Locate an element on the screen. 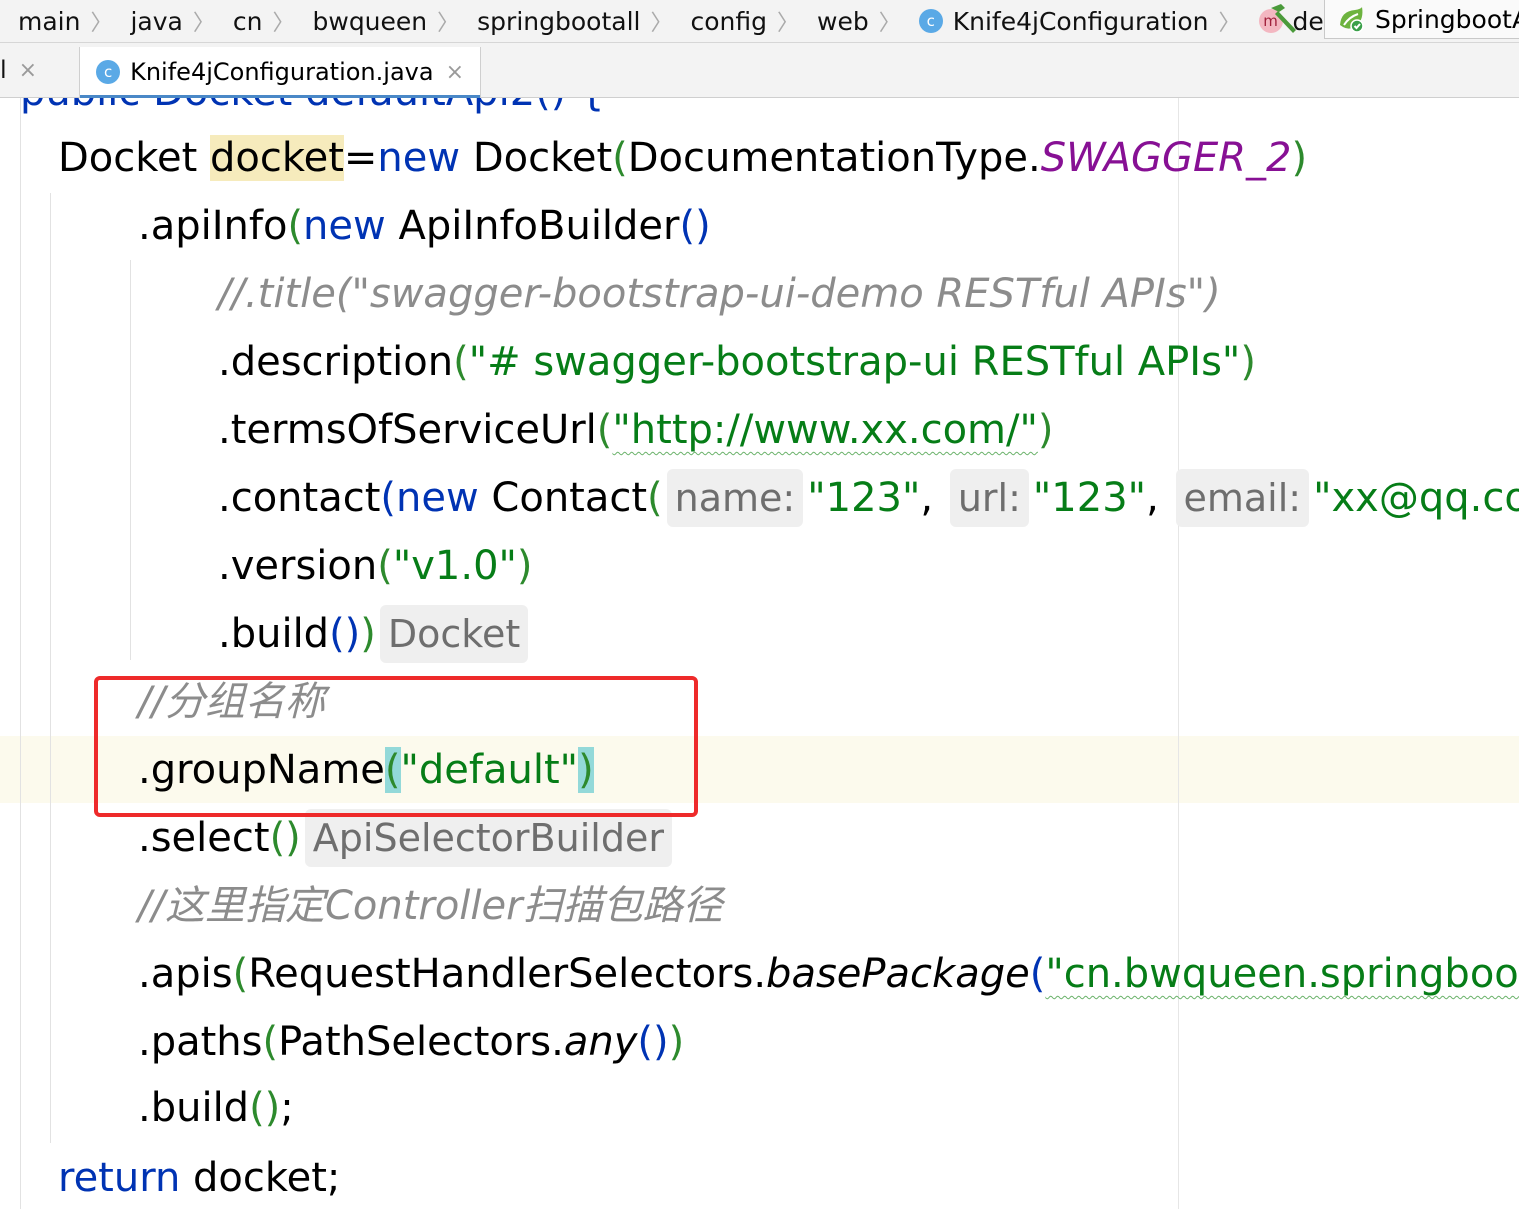  code-line: //这里指定Controller扫描包路径 is located at coordinates (430, 906).